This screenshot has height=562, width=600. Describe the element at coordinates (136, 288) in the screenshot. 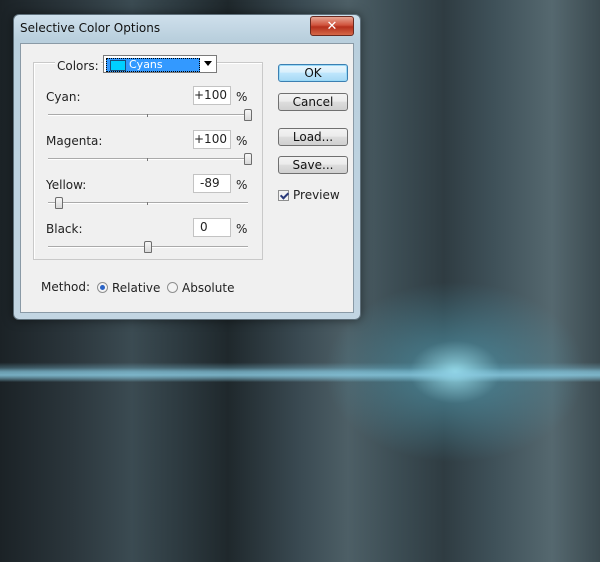

I see `method-relative-label: Relative` at that location.